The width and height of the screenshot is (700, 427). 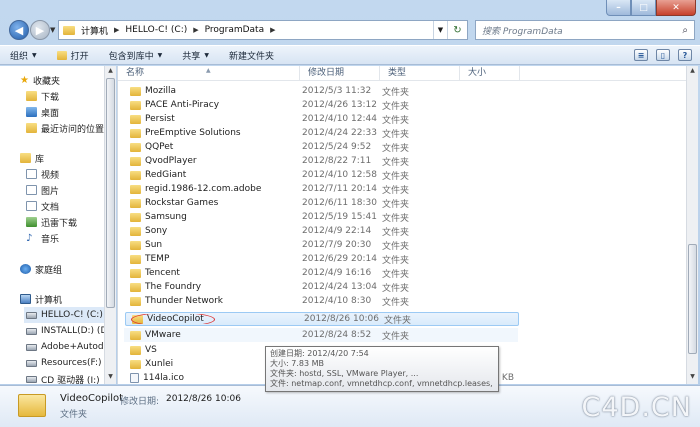 I want to click on table-row: PACE Anti-Piracy 2012/4/26 13:12 文件夹, so click(x=321, y=105).